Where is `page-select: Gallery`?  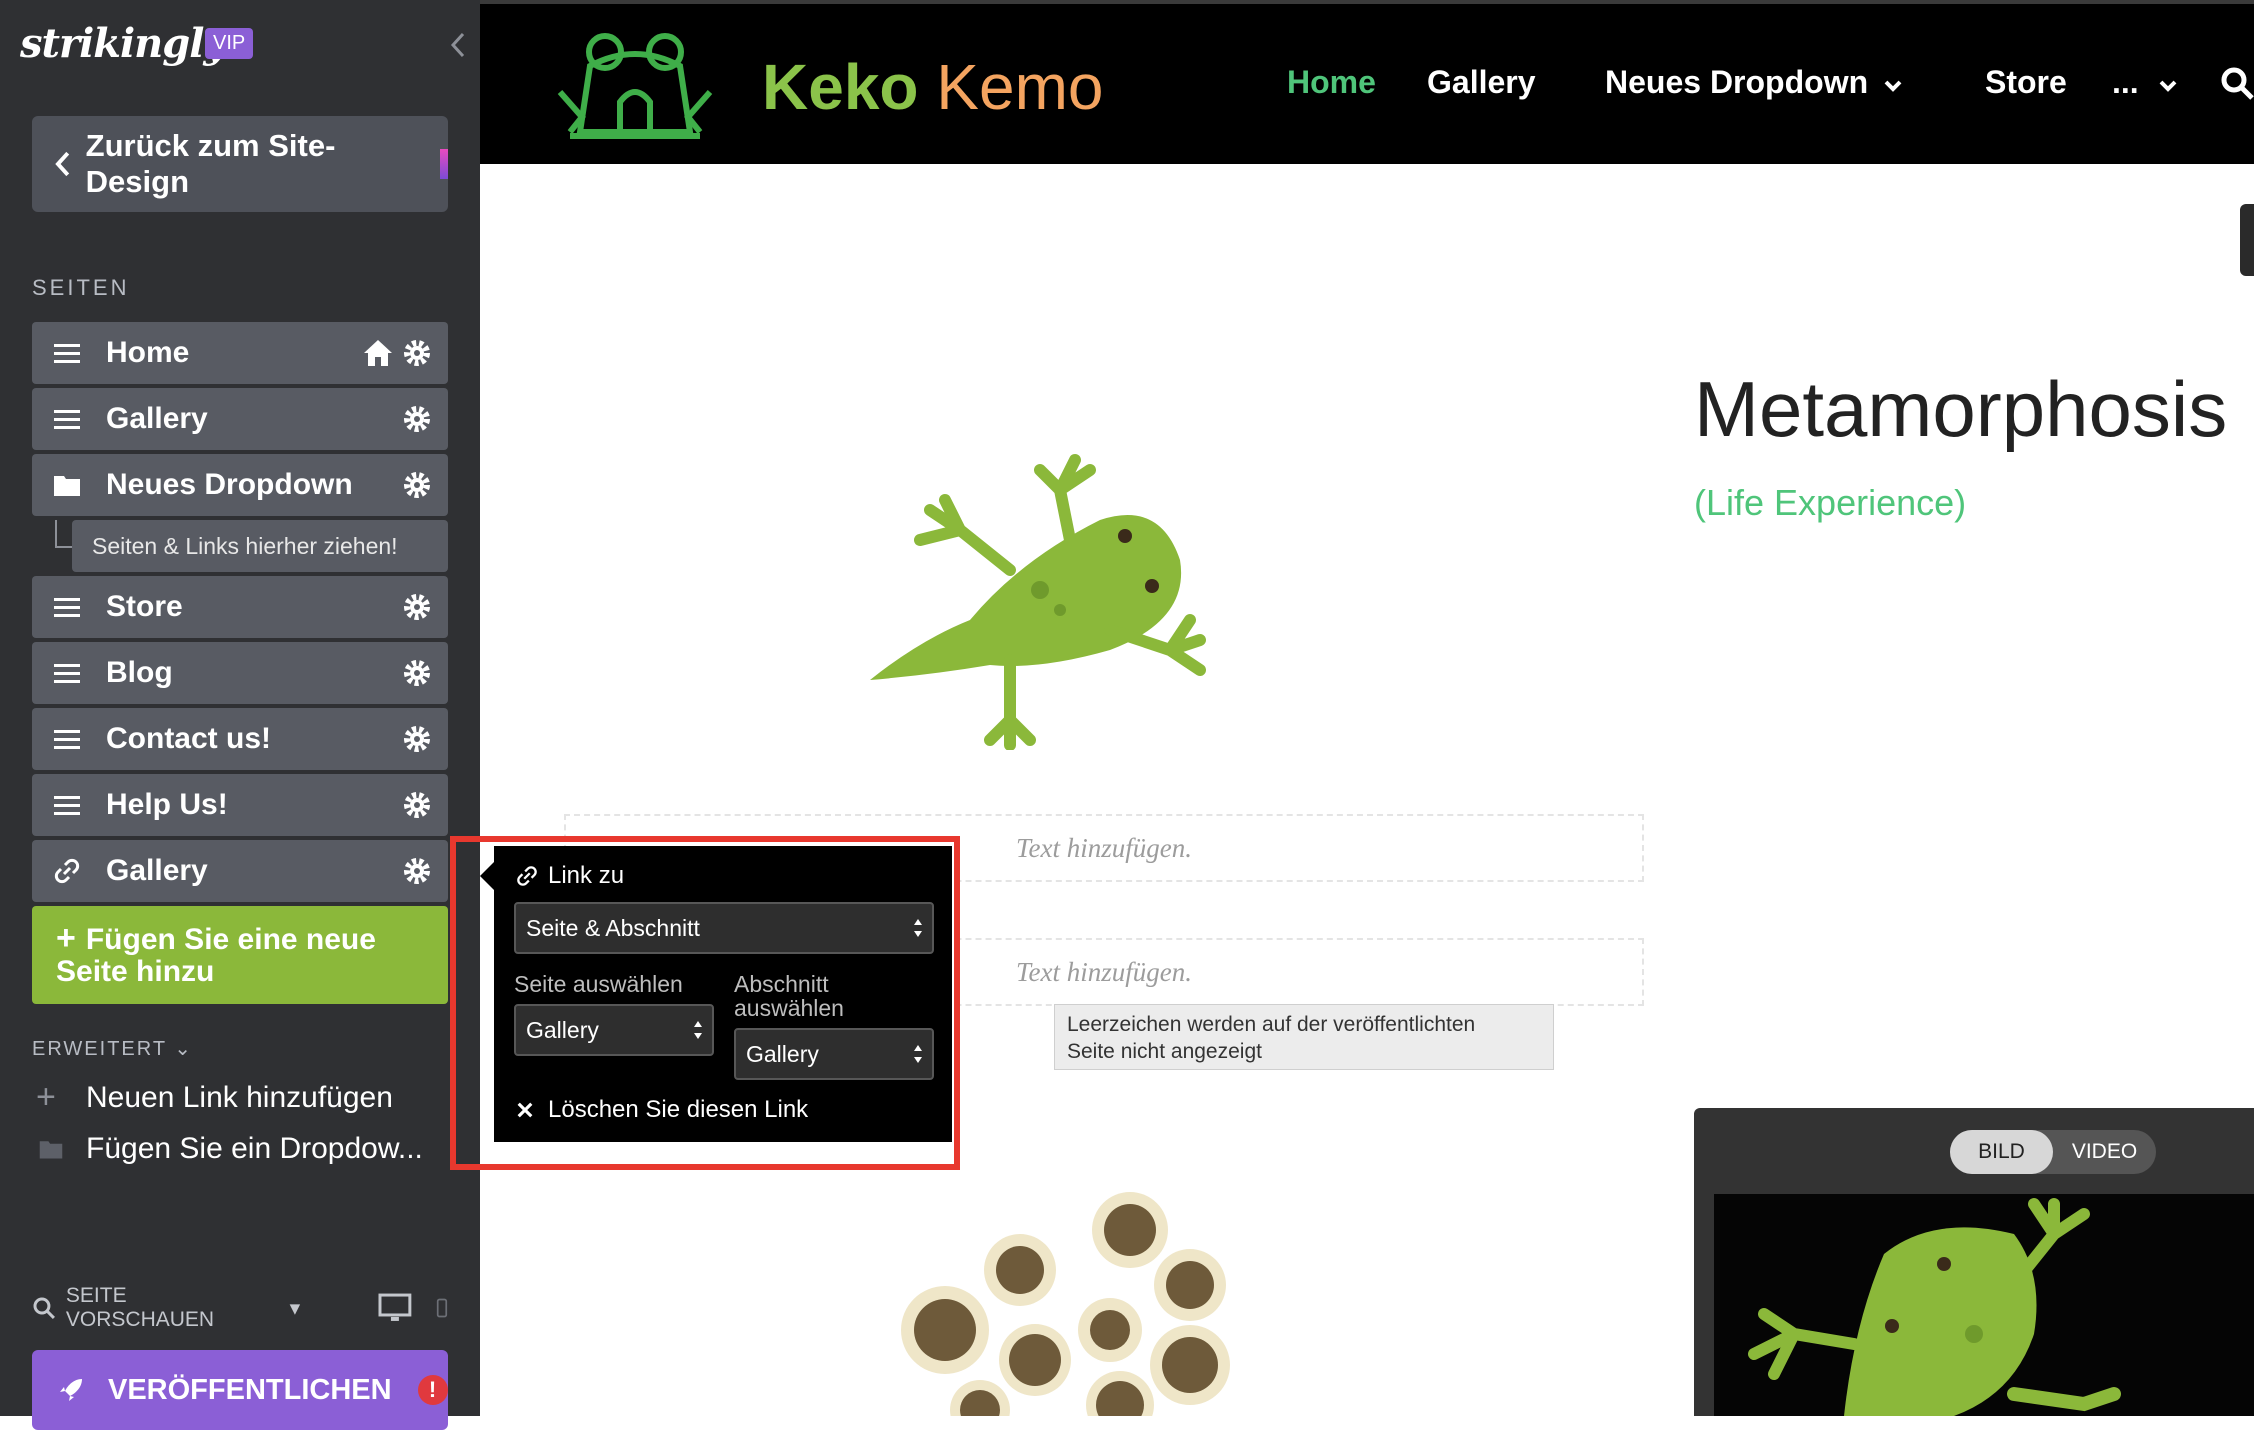 page-select: Gallery is located at coordinates (614, 1030).